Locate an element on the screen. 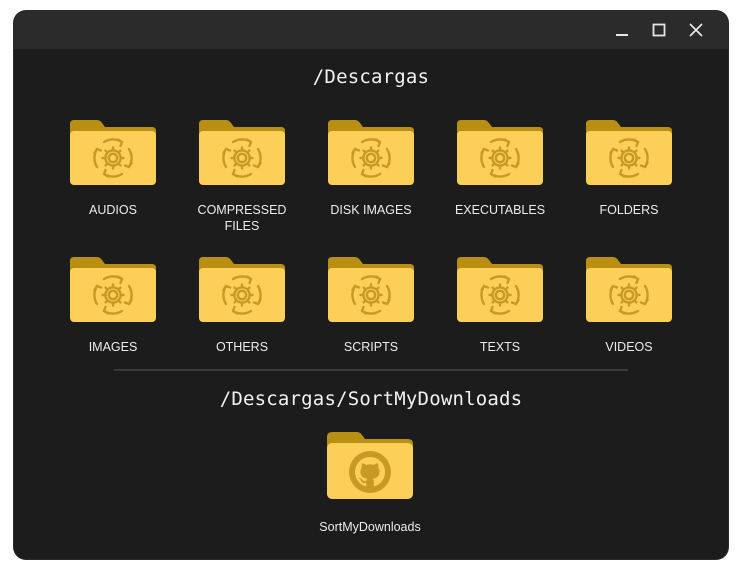 This screenshot has width=742, height=570. app-path-title: /Descargas/SortMyDownloads is located at coordinates (371, 399).